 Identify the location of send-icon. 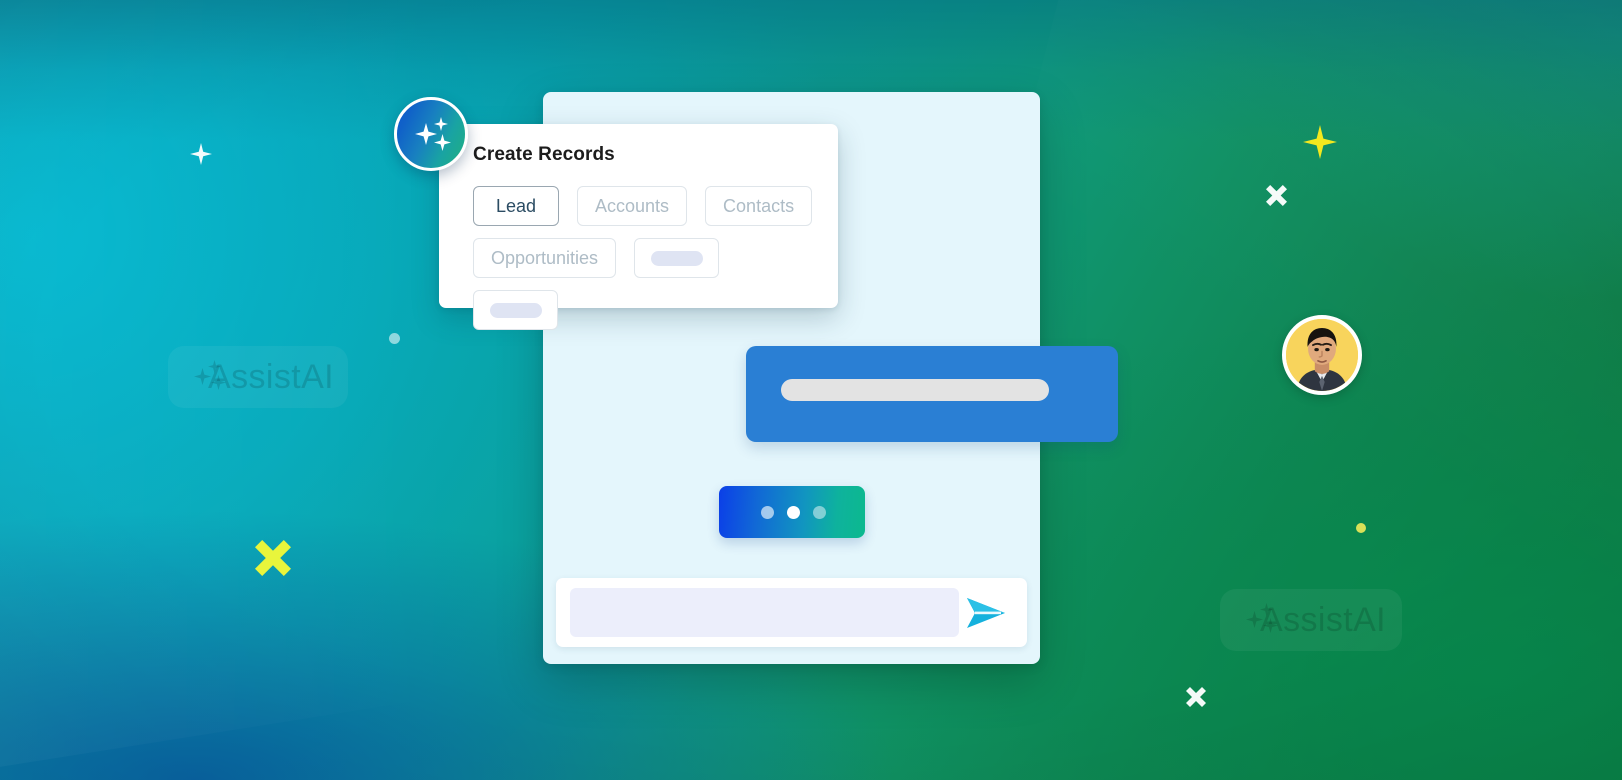
(986, 612).